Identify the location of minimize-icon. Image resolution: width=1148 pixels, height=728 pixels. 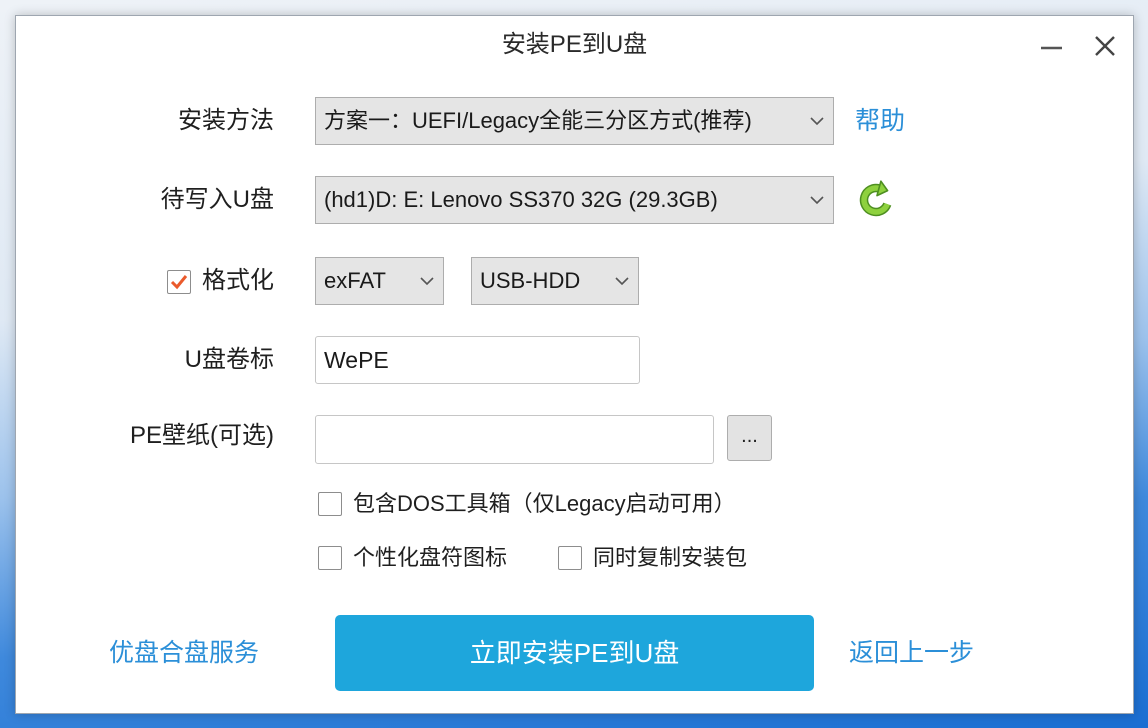
(1051, 48).